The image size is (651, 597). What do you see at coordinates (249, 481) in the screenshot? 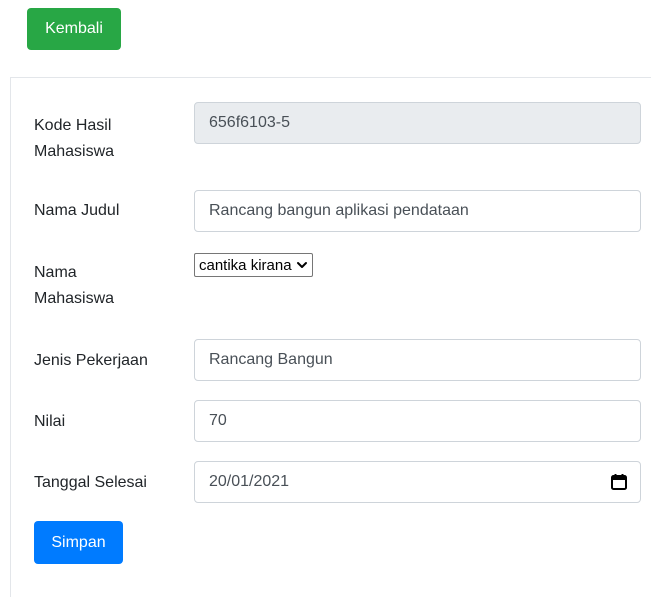
I see `tanggal-selesai-value: 20/01/2021` at bounding box center [249, 481].